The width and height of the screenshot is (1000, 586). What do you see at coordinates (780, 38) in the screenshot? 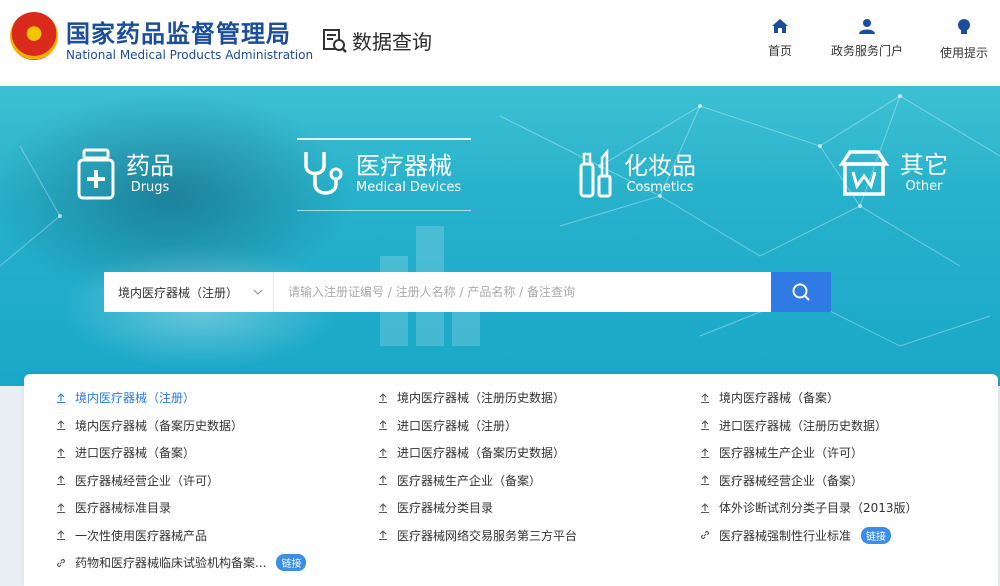
I see `nav-home: 首页` at bounding box center [780, 38].